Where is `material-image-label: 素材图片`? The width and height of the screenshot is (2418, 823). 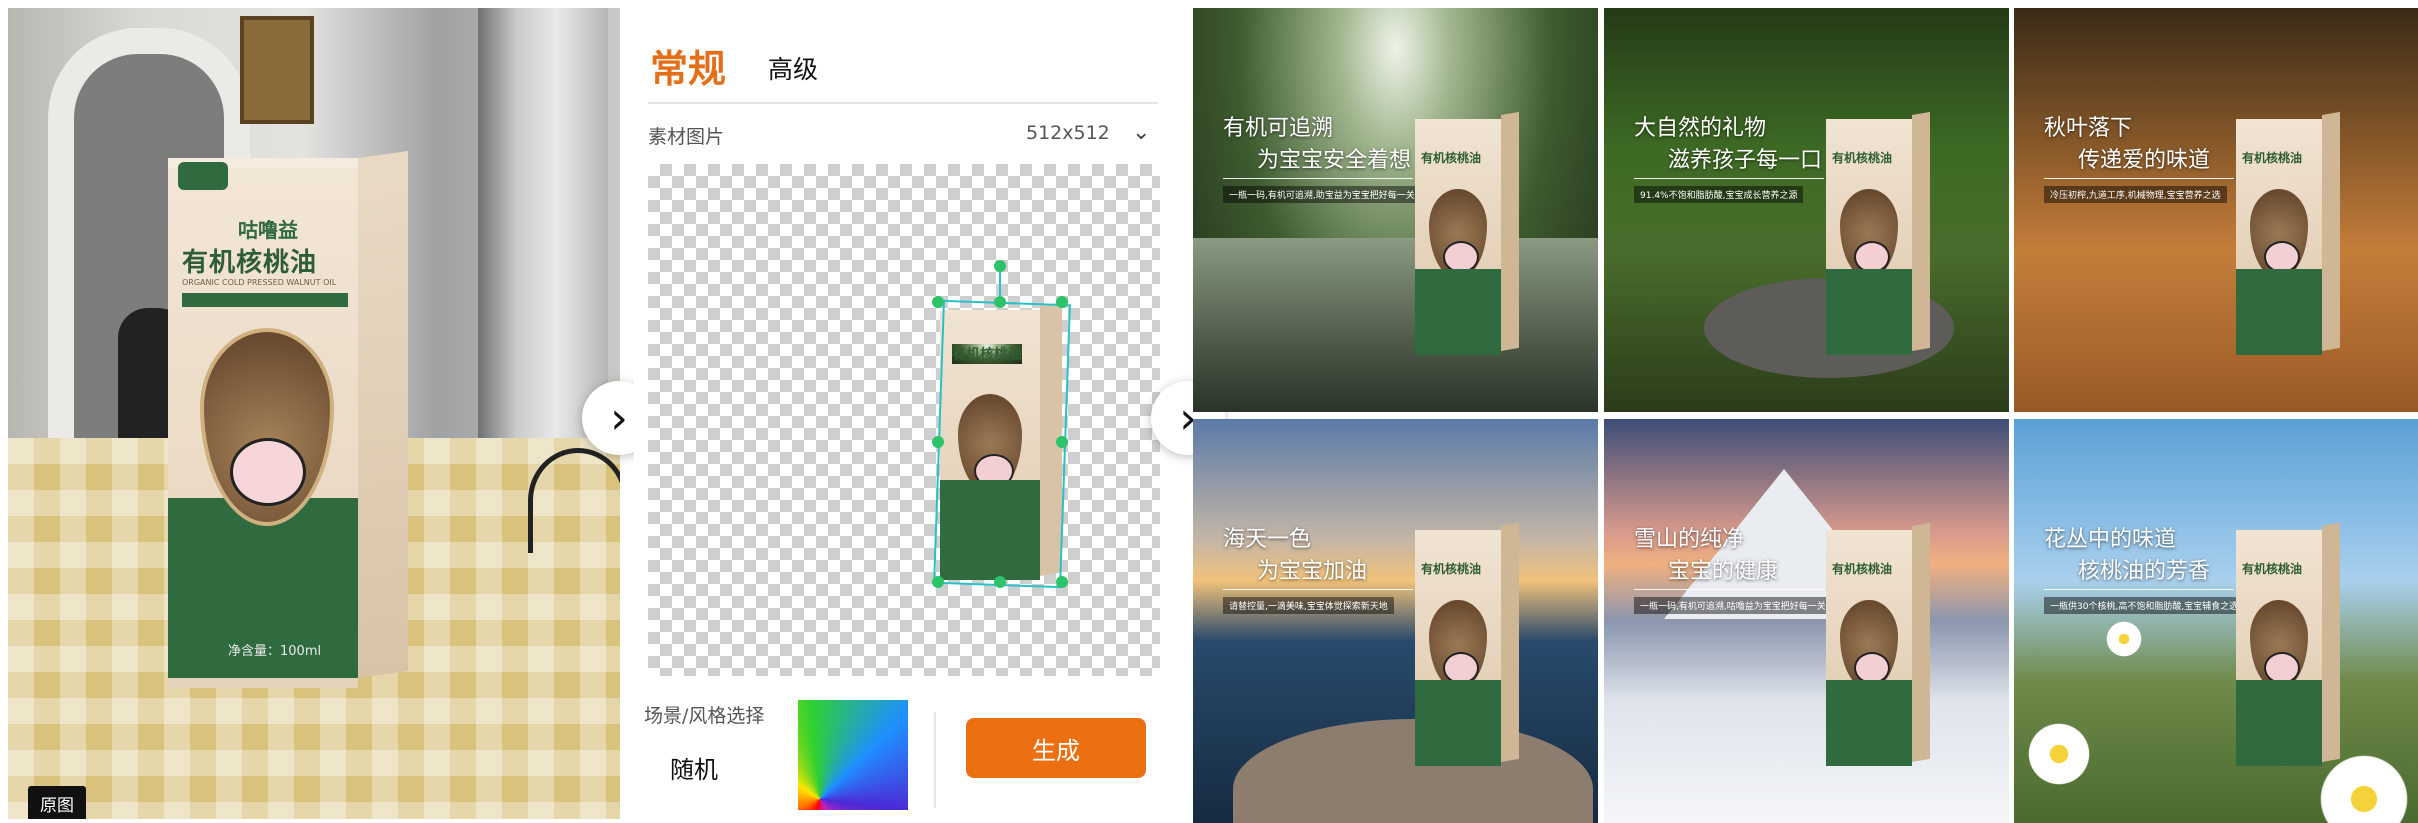
material-image-label: 素材图片 is located at coordinates (686, 137).